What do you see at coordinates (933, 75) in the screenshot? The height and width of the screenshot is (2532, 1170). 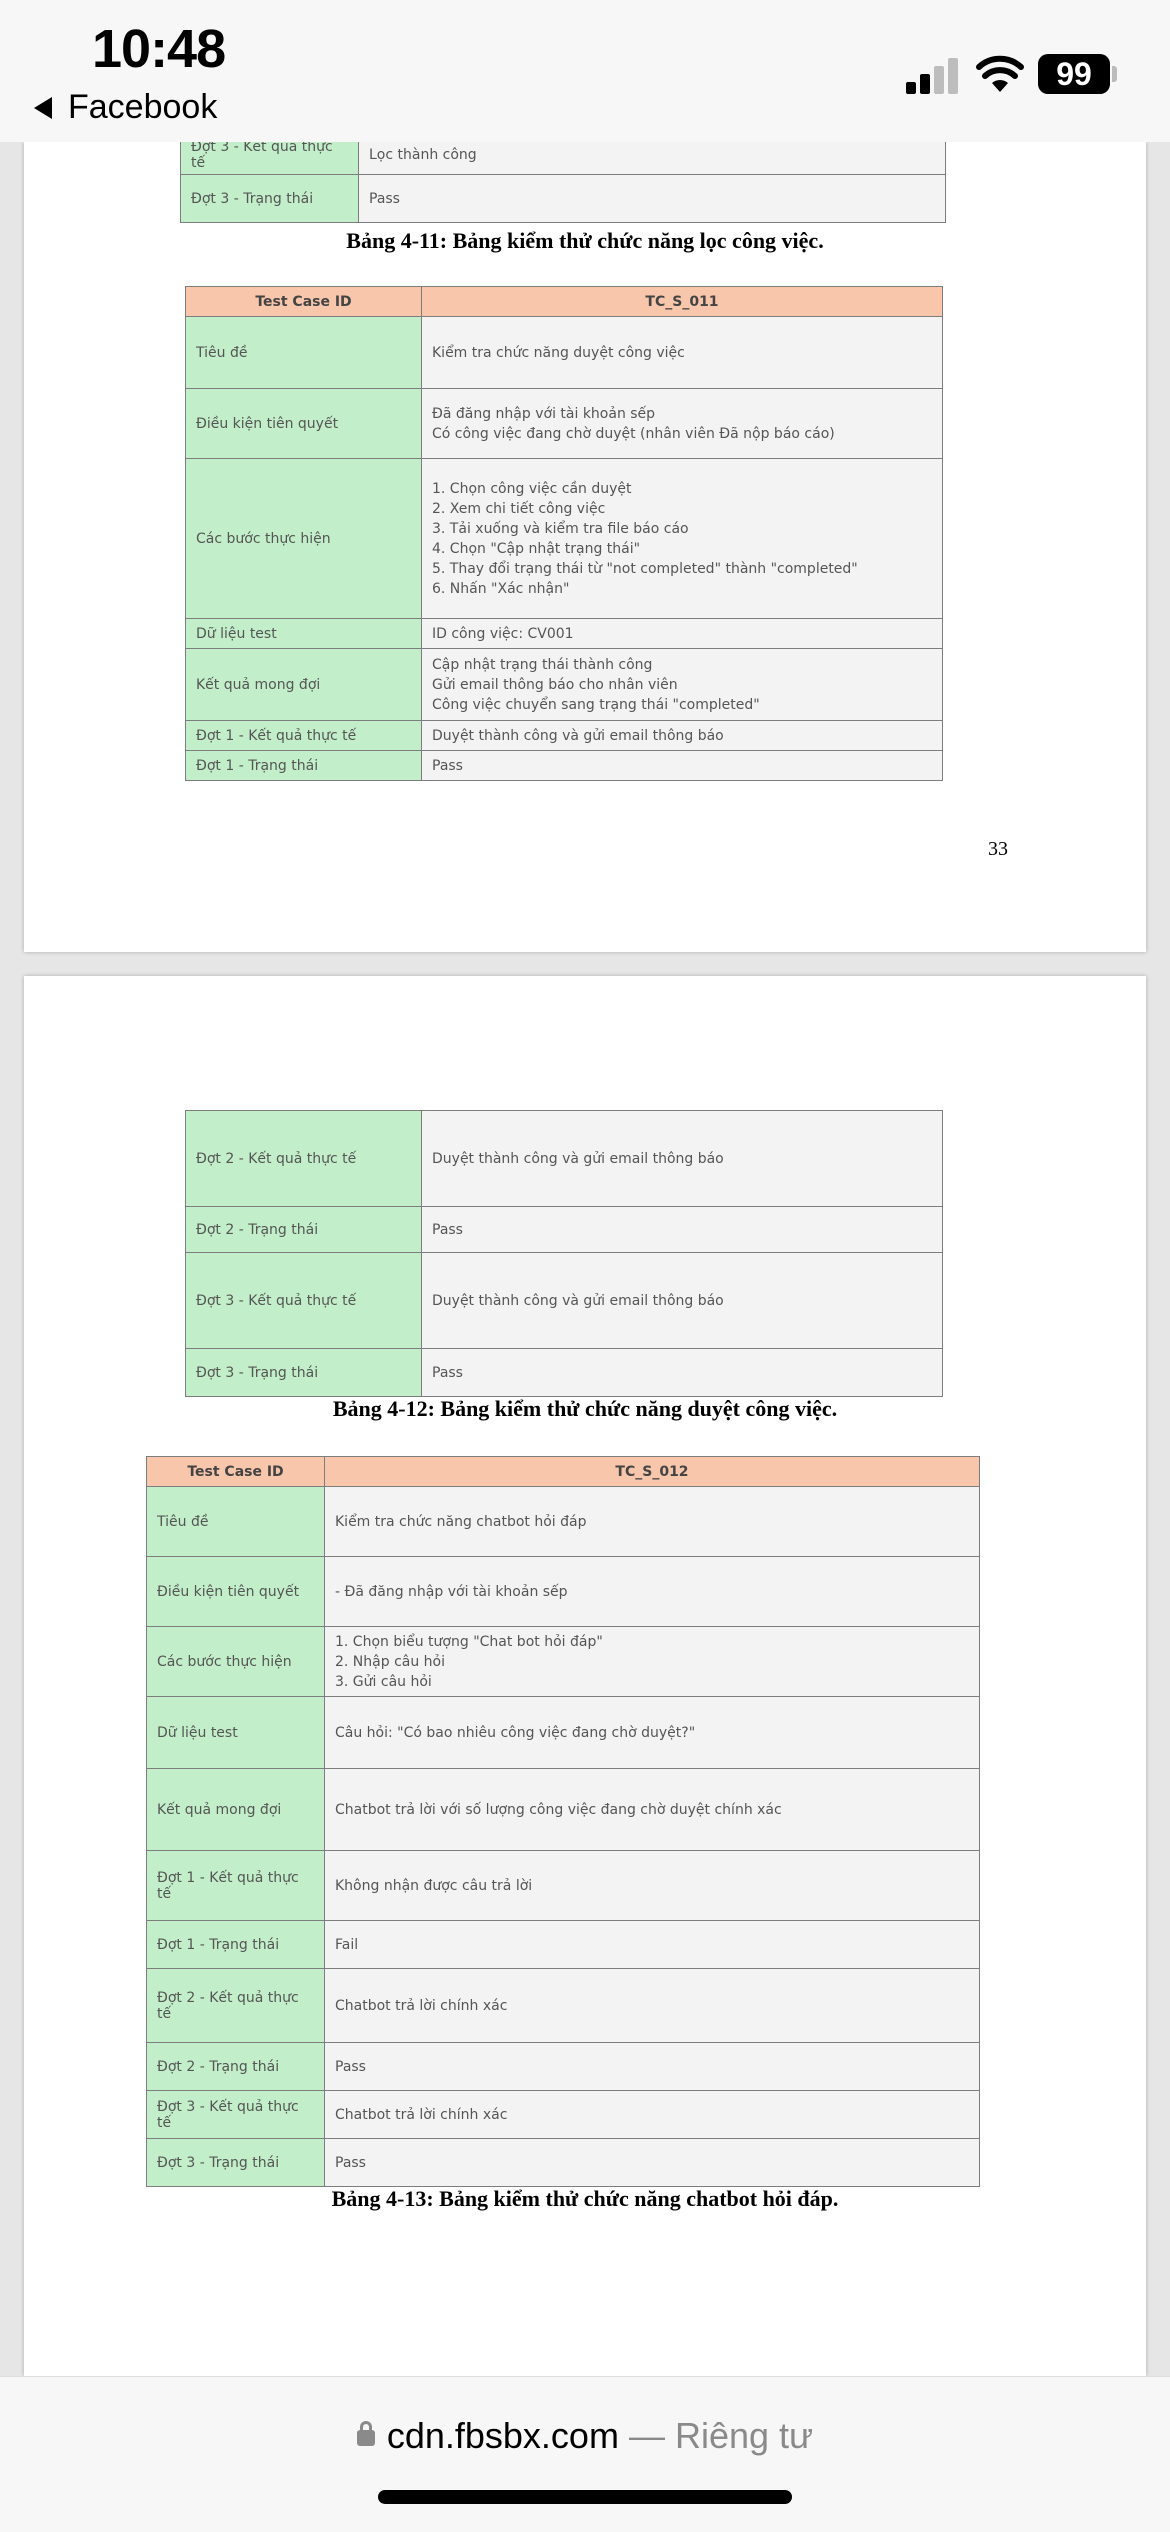 I see `signal-icon` at bounding box center [933, 75].